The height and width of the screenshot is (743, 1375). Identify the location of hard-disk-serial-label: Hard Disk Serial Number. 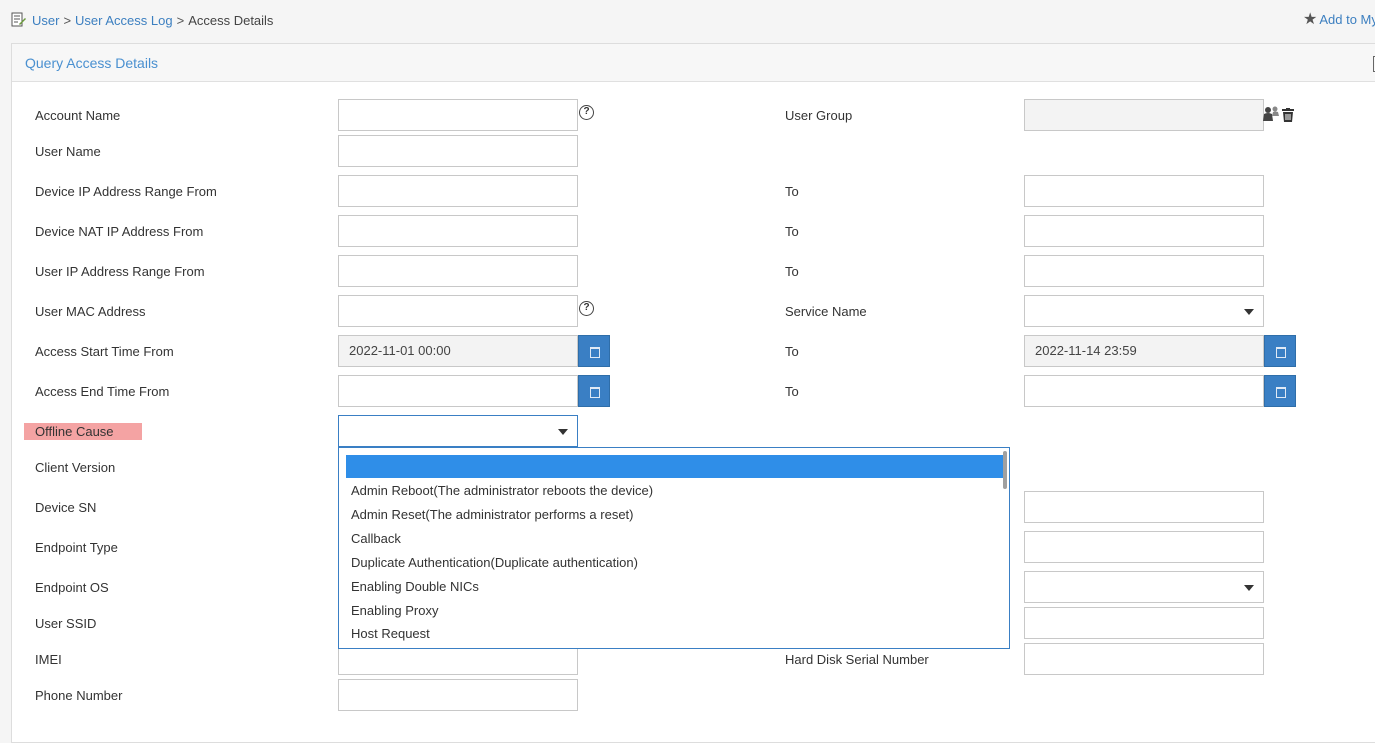
(857, 659).